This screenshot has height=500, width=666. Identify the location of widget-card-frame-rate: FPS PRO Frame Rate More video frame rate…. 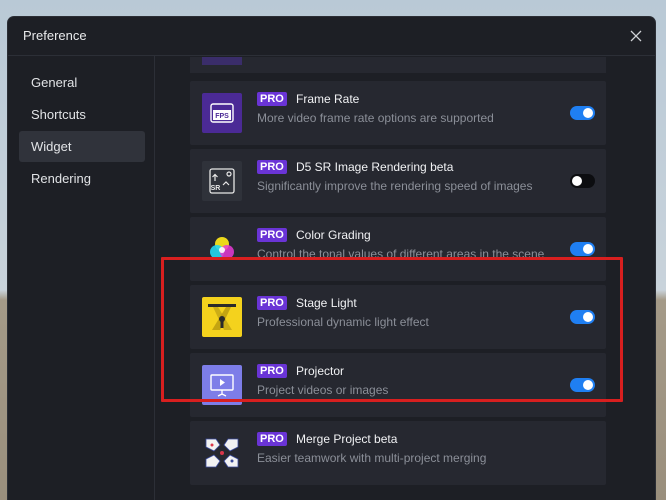
(398, 113).